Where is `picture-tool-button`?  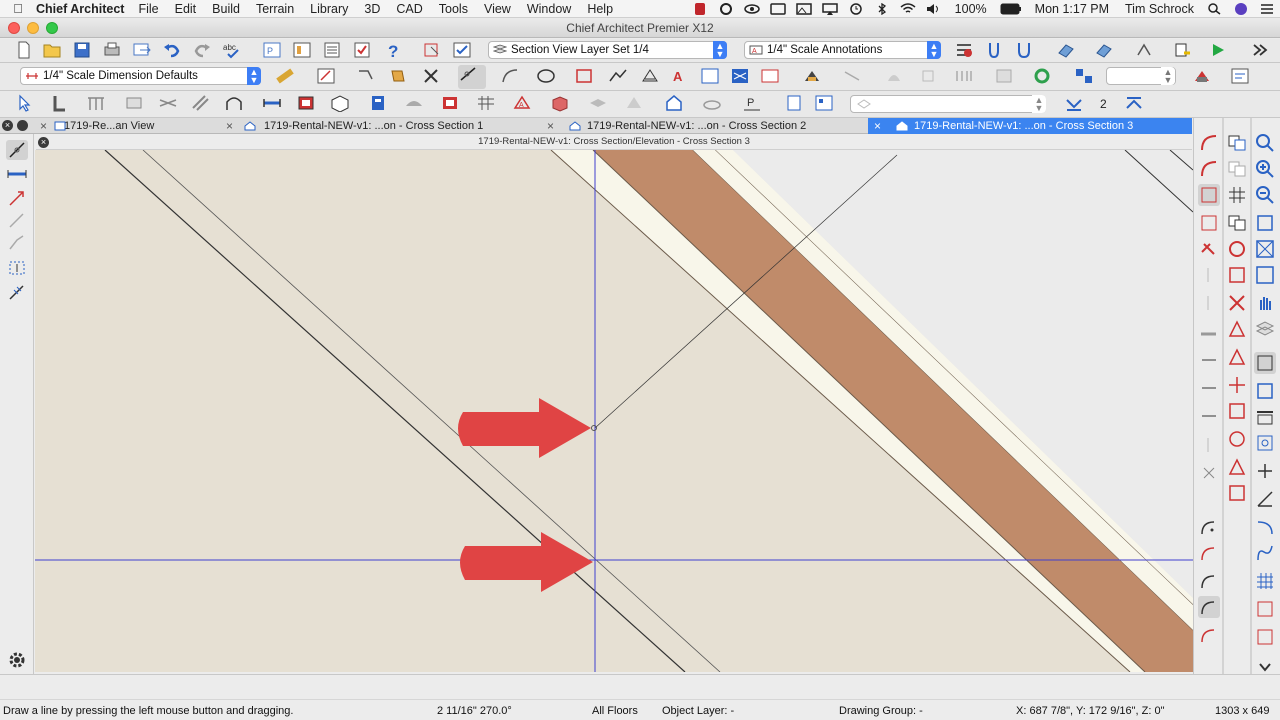 picture-tool-button is located at coordinates (711, 77).